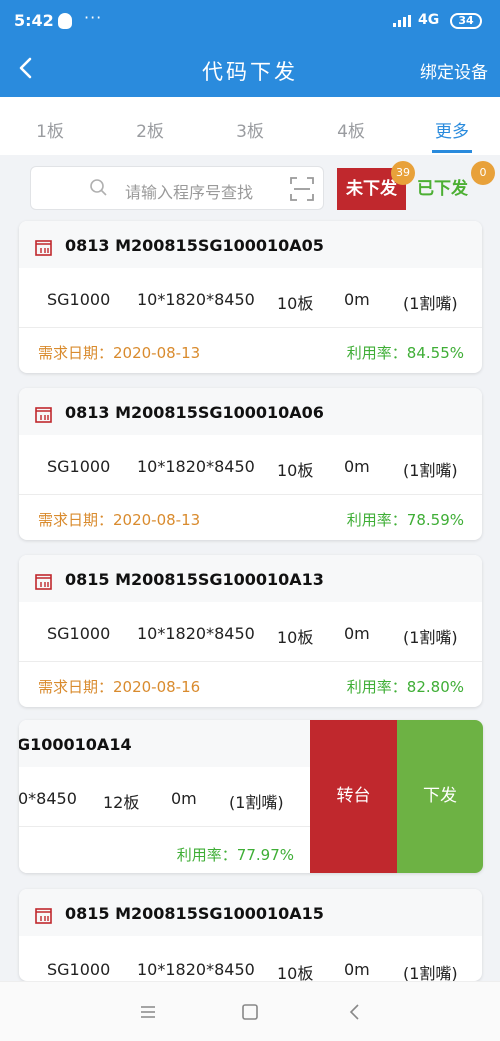  What do you see at coordinates (250, 21) in the screenshot?
I see `status-bar: 5:42 ··· 4G 34` at bounding box center [250, 21].